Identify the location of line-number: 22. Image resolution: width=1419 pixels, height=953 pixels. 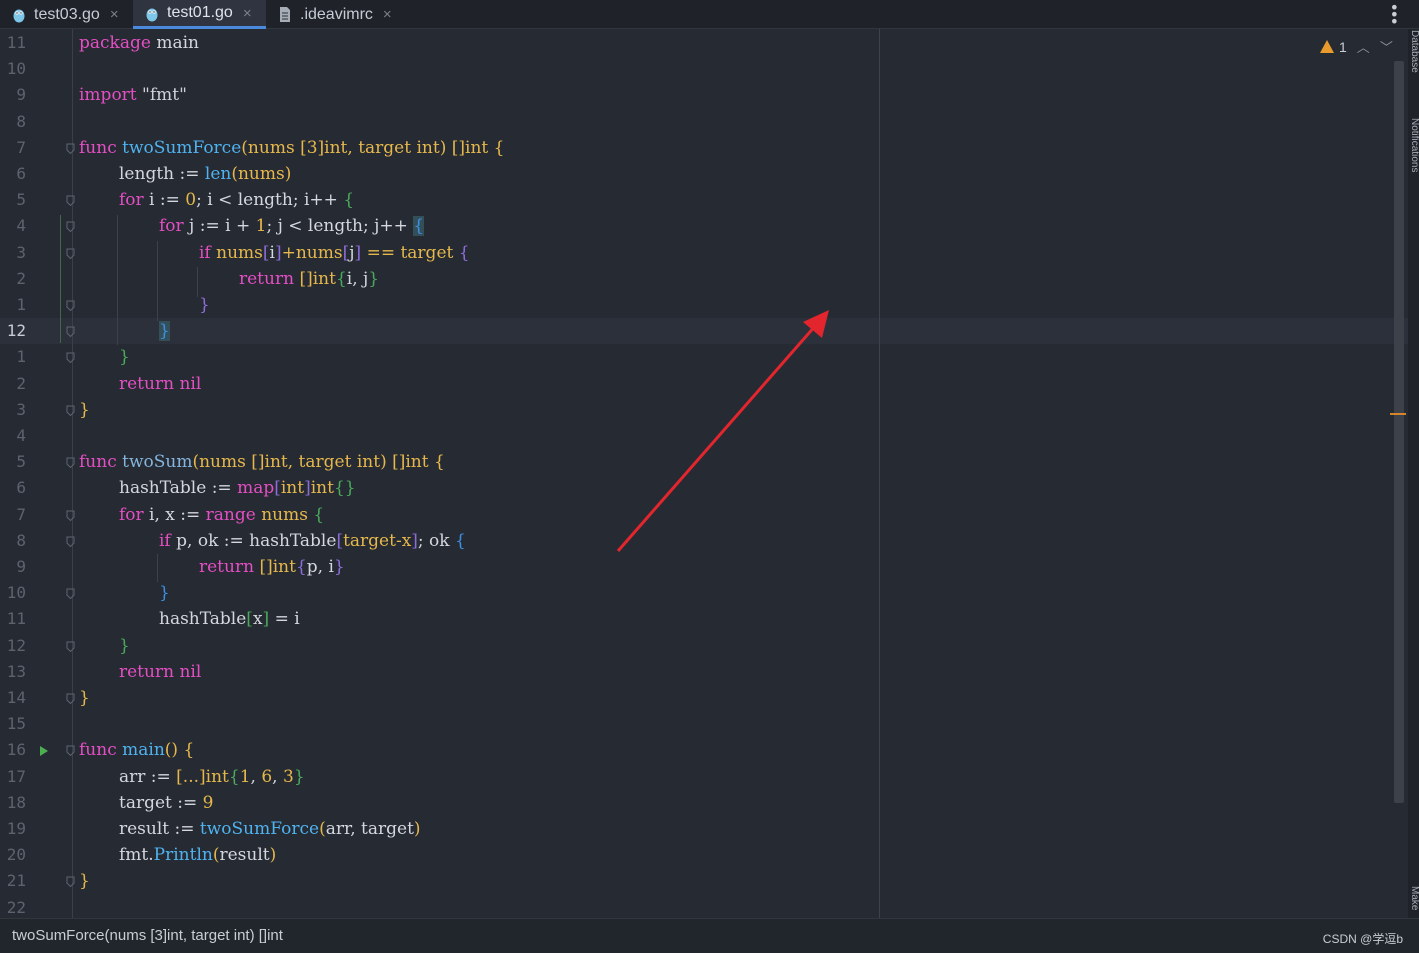
(16, 907).